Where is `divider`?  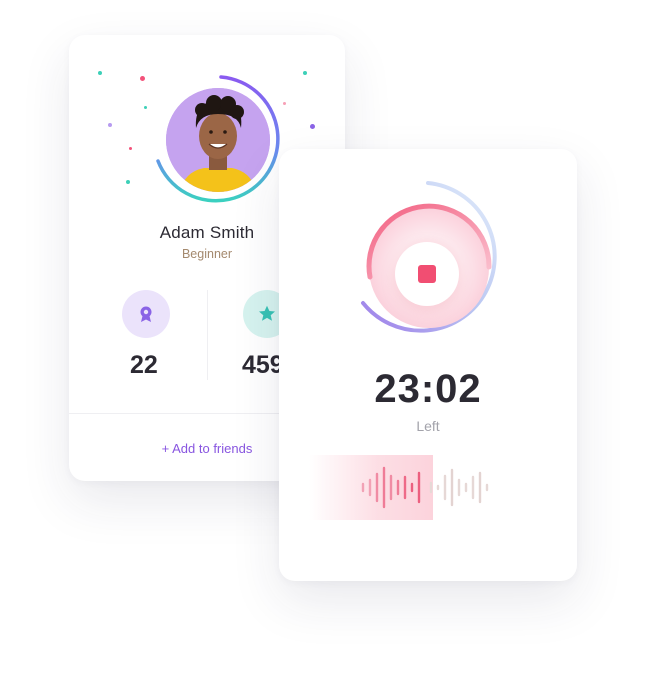
divider is located at coordinates (207, 335).